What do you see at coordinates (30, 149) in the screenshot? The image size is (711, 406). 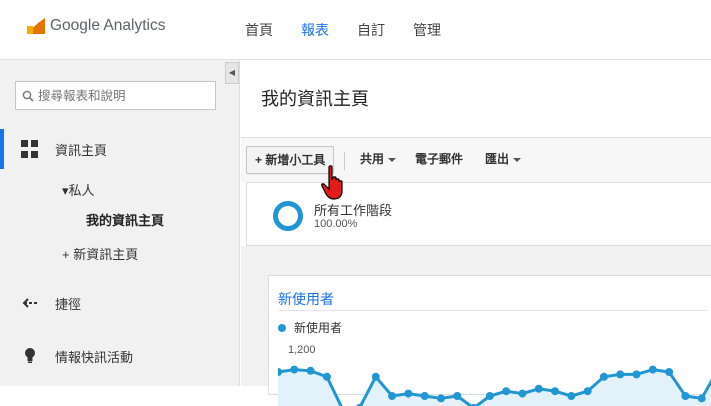 I see `dashboard-grid-icon` at bounding box center [30, 149].